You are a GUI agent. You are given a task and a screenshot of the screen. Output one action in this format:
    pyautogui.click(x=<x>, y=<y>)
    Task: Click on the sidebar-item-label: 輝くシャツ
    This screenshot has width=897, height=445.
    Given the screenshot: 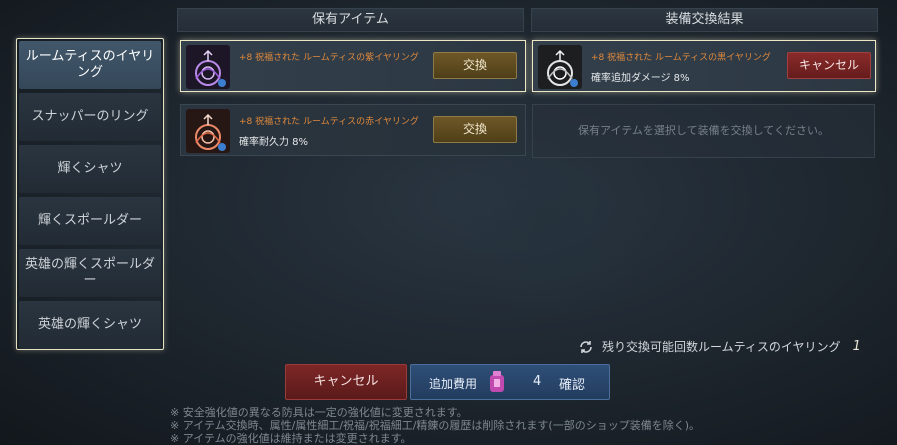 What is the action you would take?
    pyautogui.click(x=90, y=168)
    